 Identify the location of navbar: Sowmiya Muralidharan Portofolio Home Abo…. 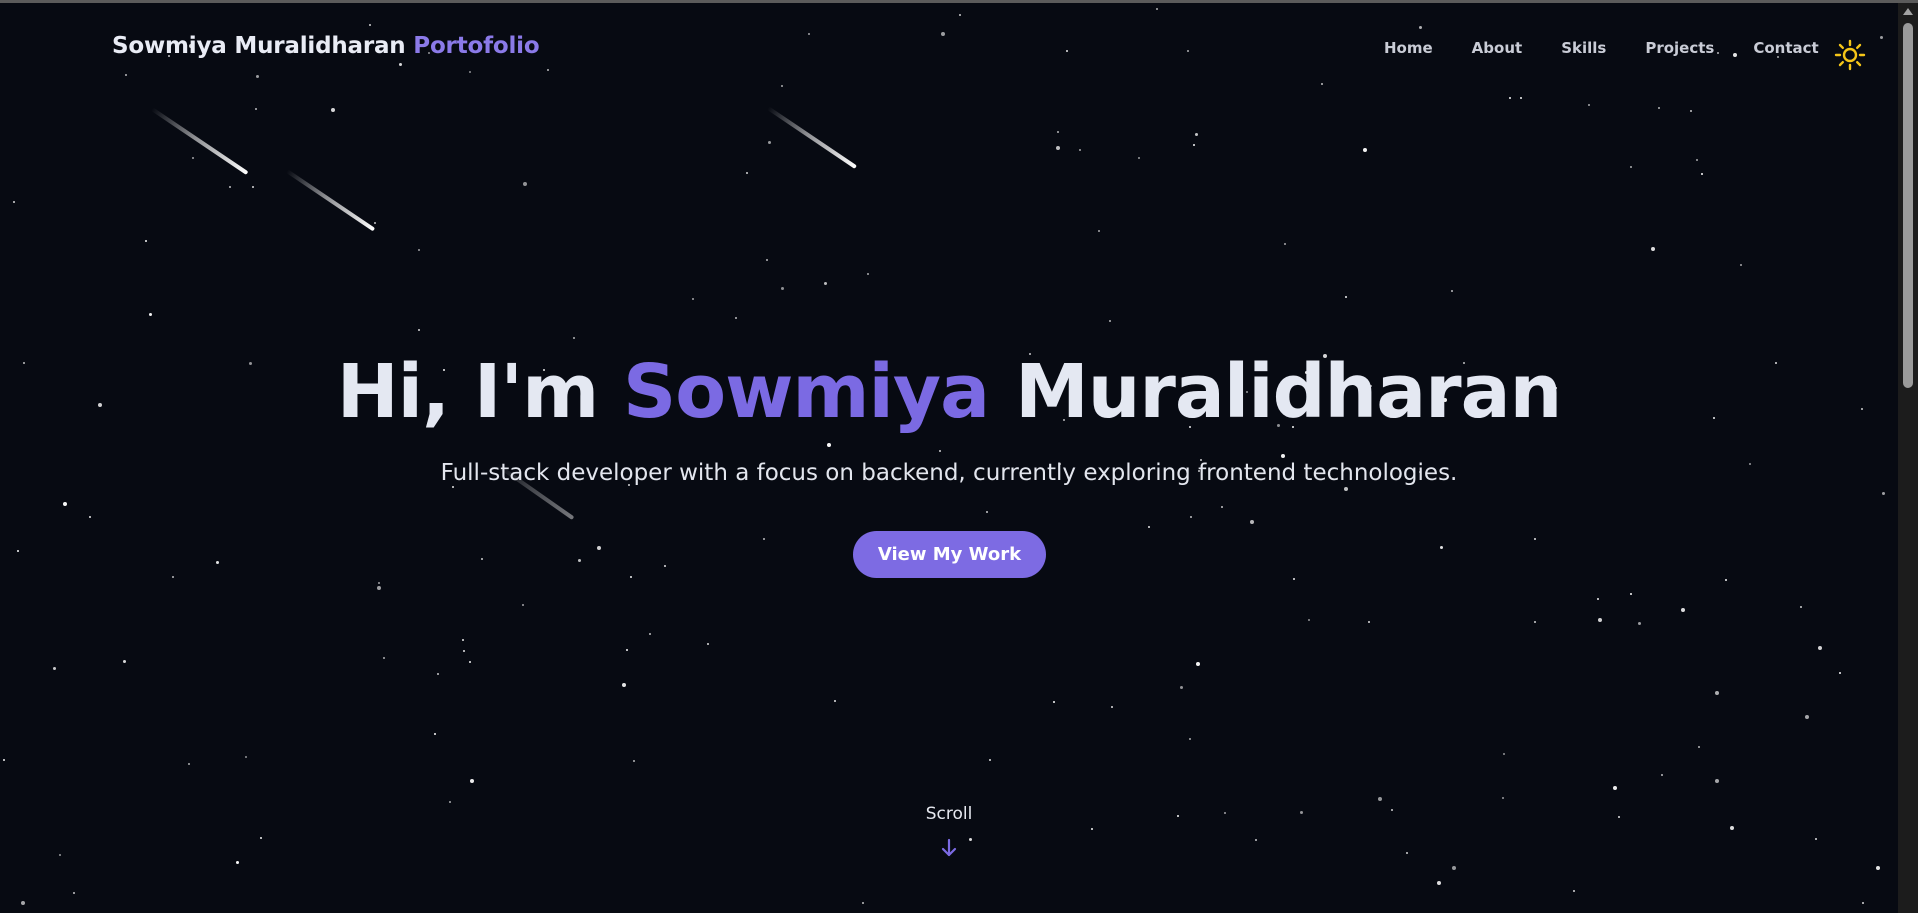
(949, 48).